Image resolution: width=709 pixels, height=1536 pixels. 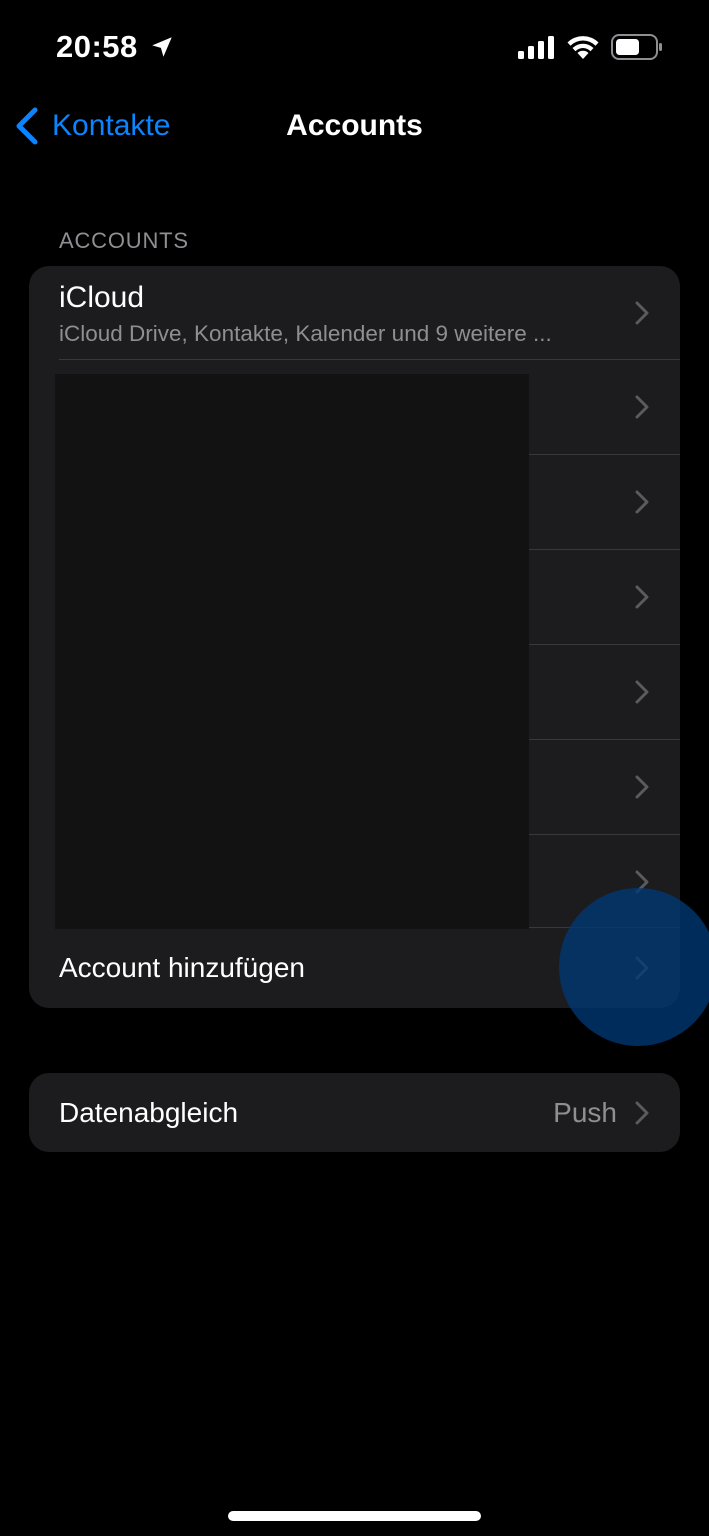 What do you see at coordinates (634, 967) in the screenshot?
I see `touch-indicator` at bounding box center [634, 967].